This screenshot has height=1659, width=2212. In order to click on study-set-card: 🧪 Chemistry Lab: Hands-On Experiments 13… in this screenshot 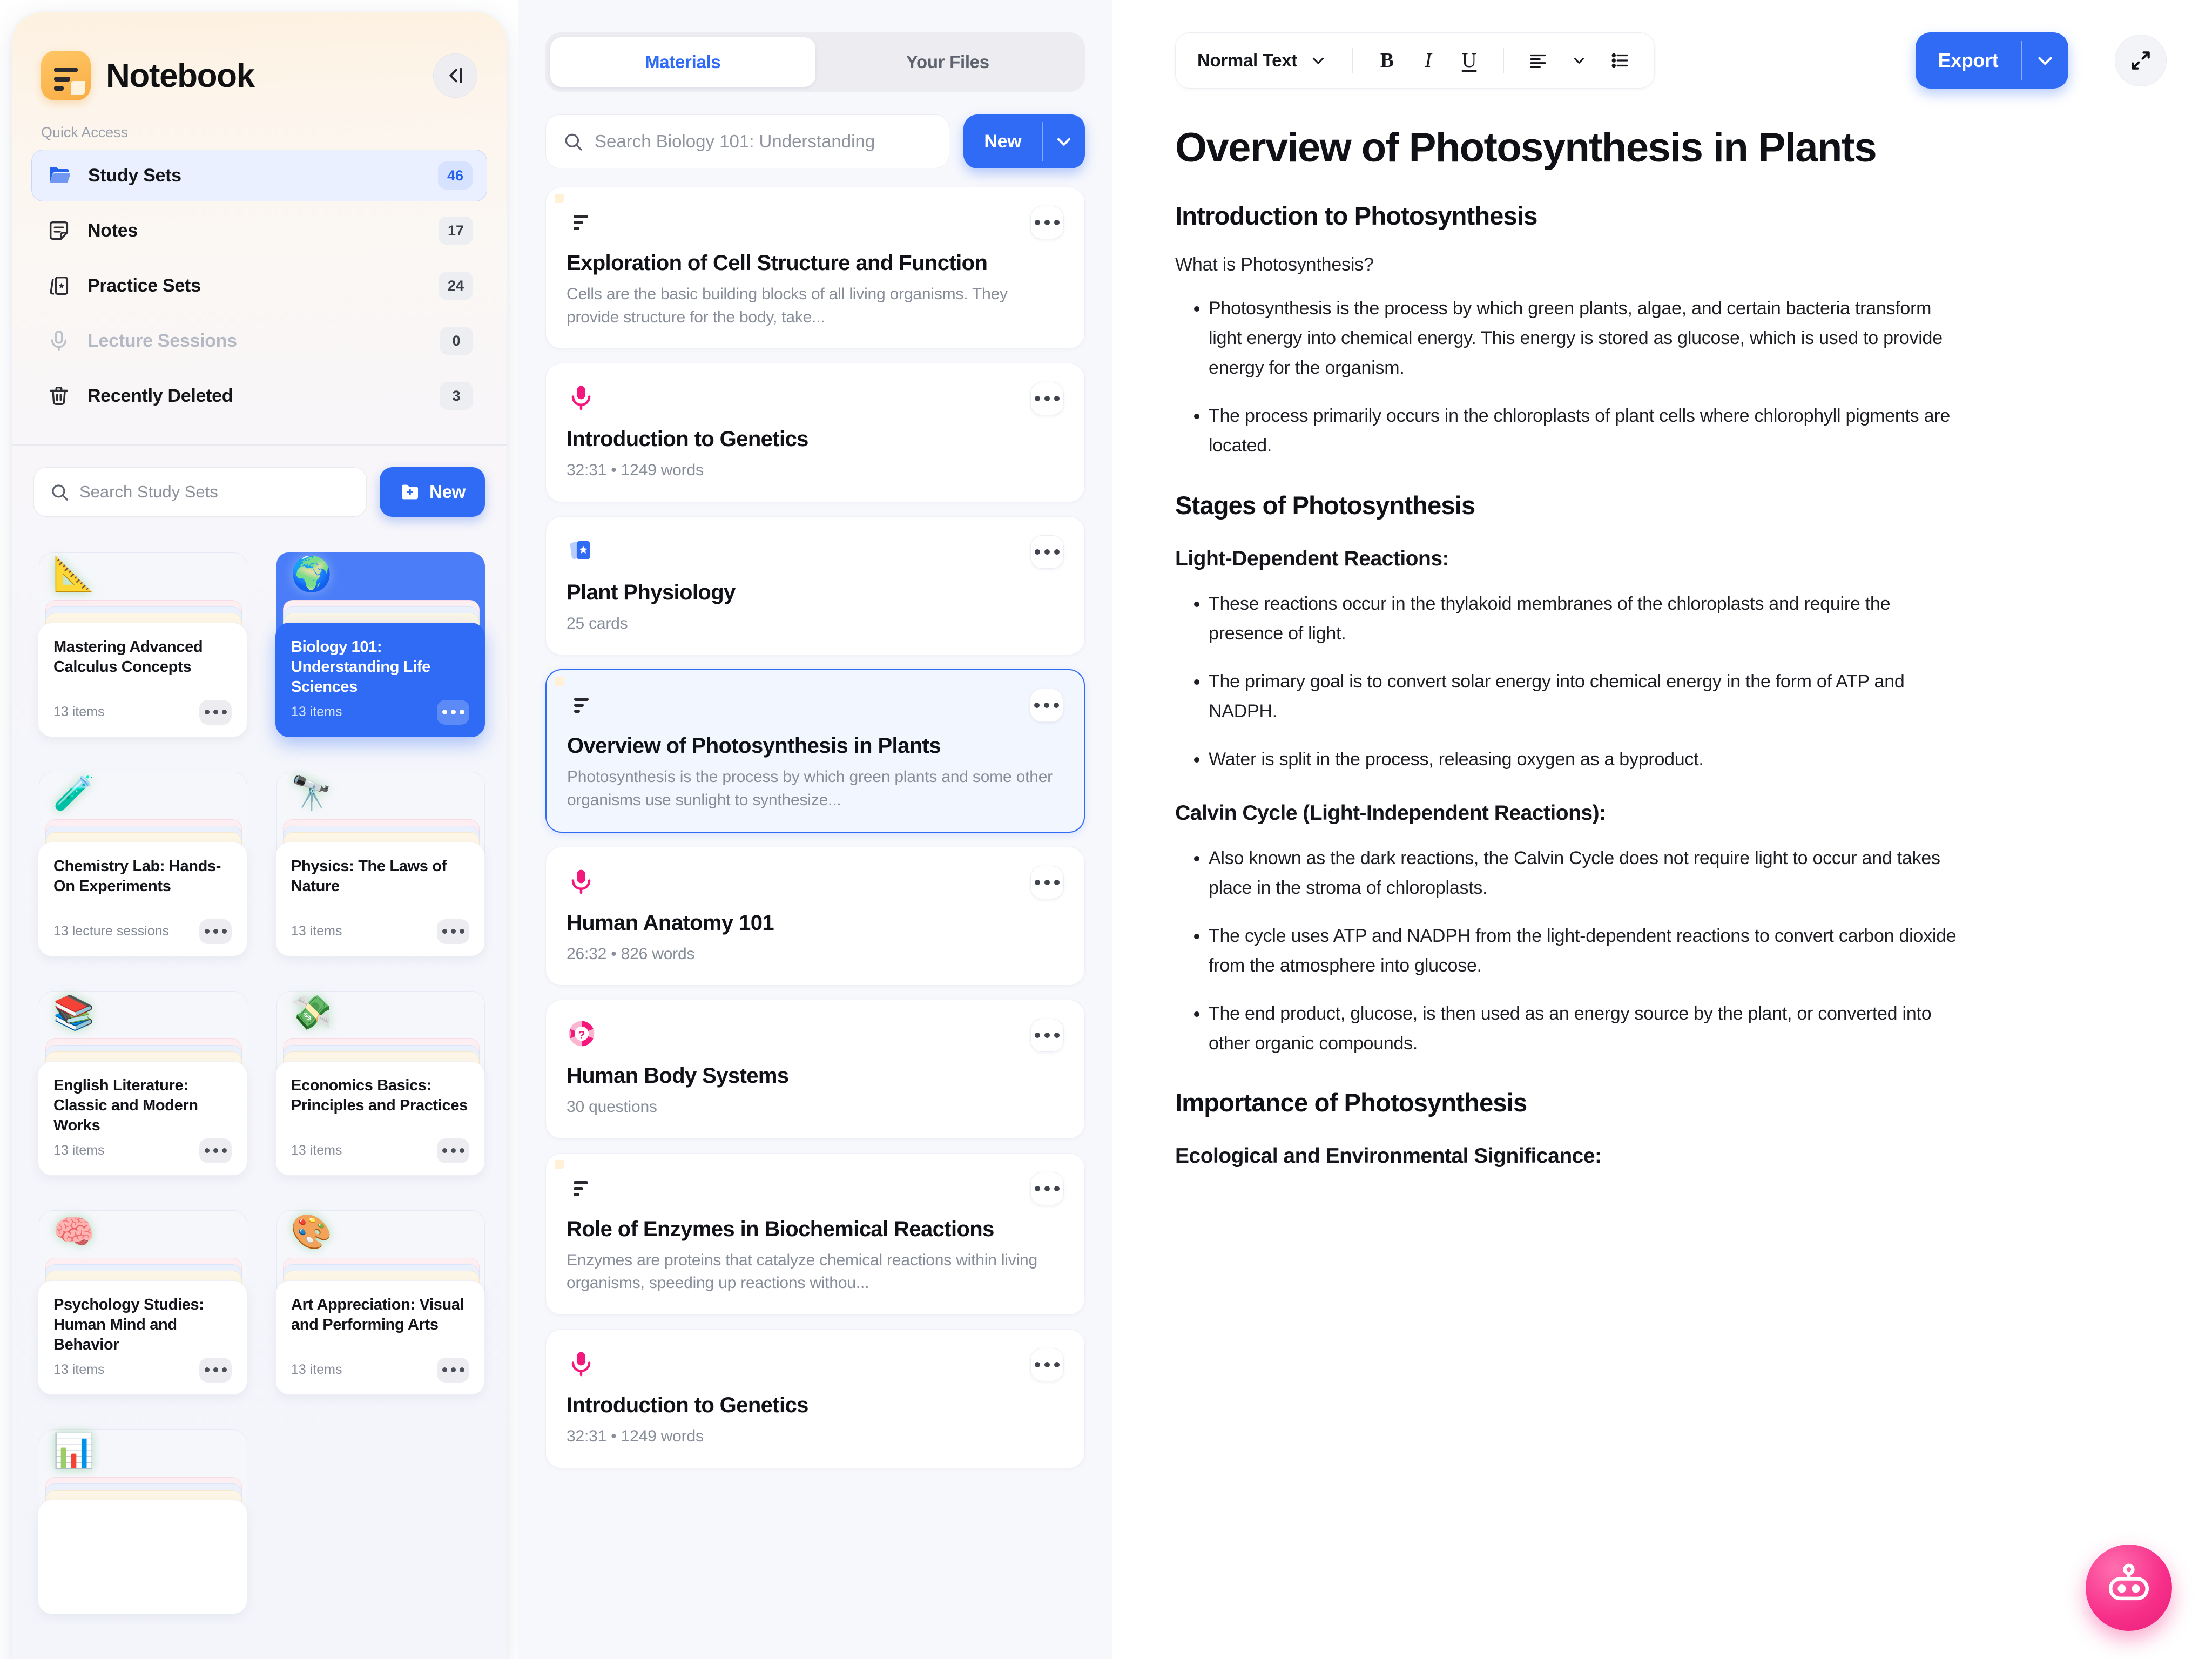, I will do `click(140, 858)`.